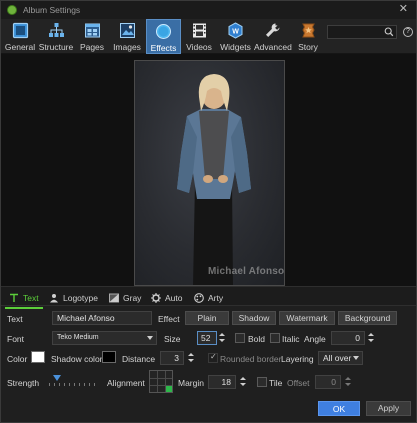 The height and width of the screenshot is (423, 417). What do you see at coordinates (240, 338) in the screenshot?
I see `bold-checkbox` at bounding box center [240, 338].